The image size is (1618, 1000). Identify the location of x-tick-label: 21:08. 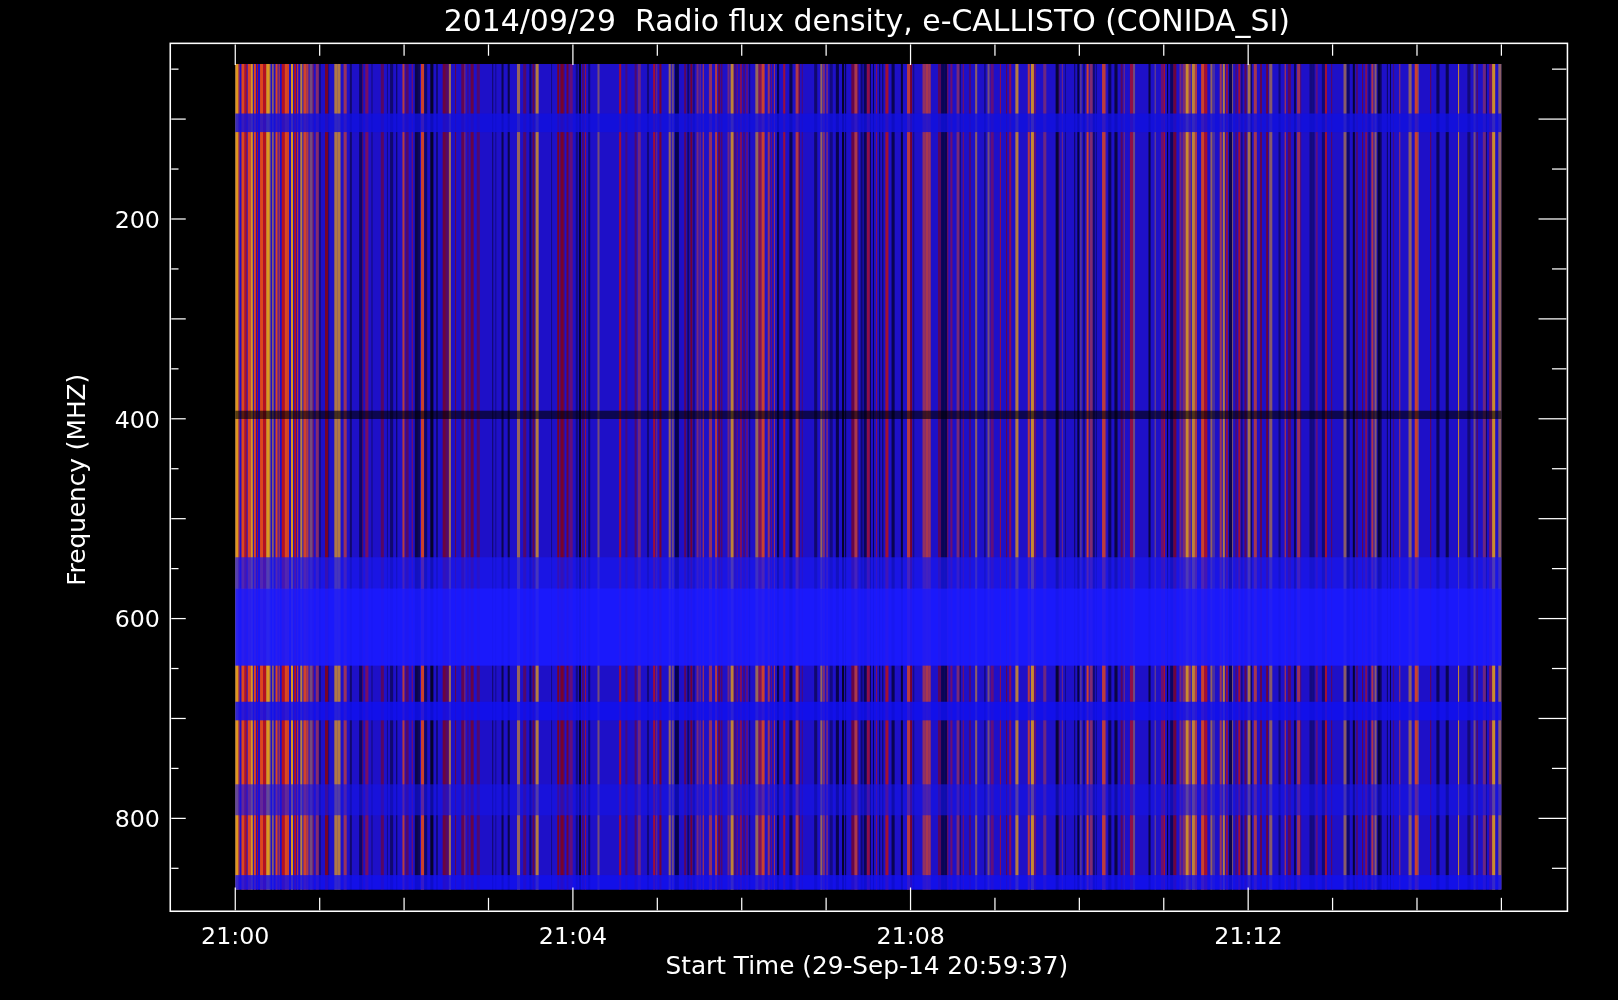
(910, 936).